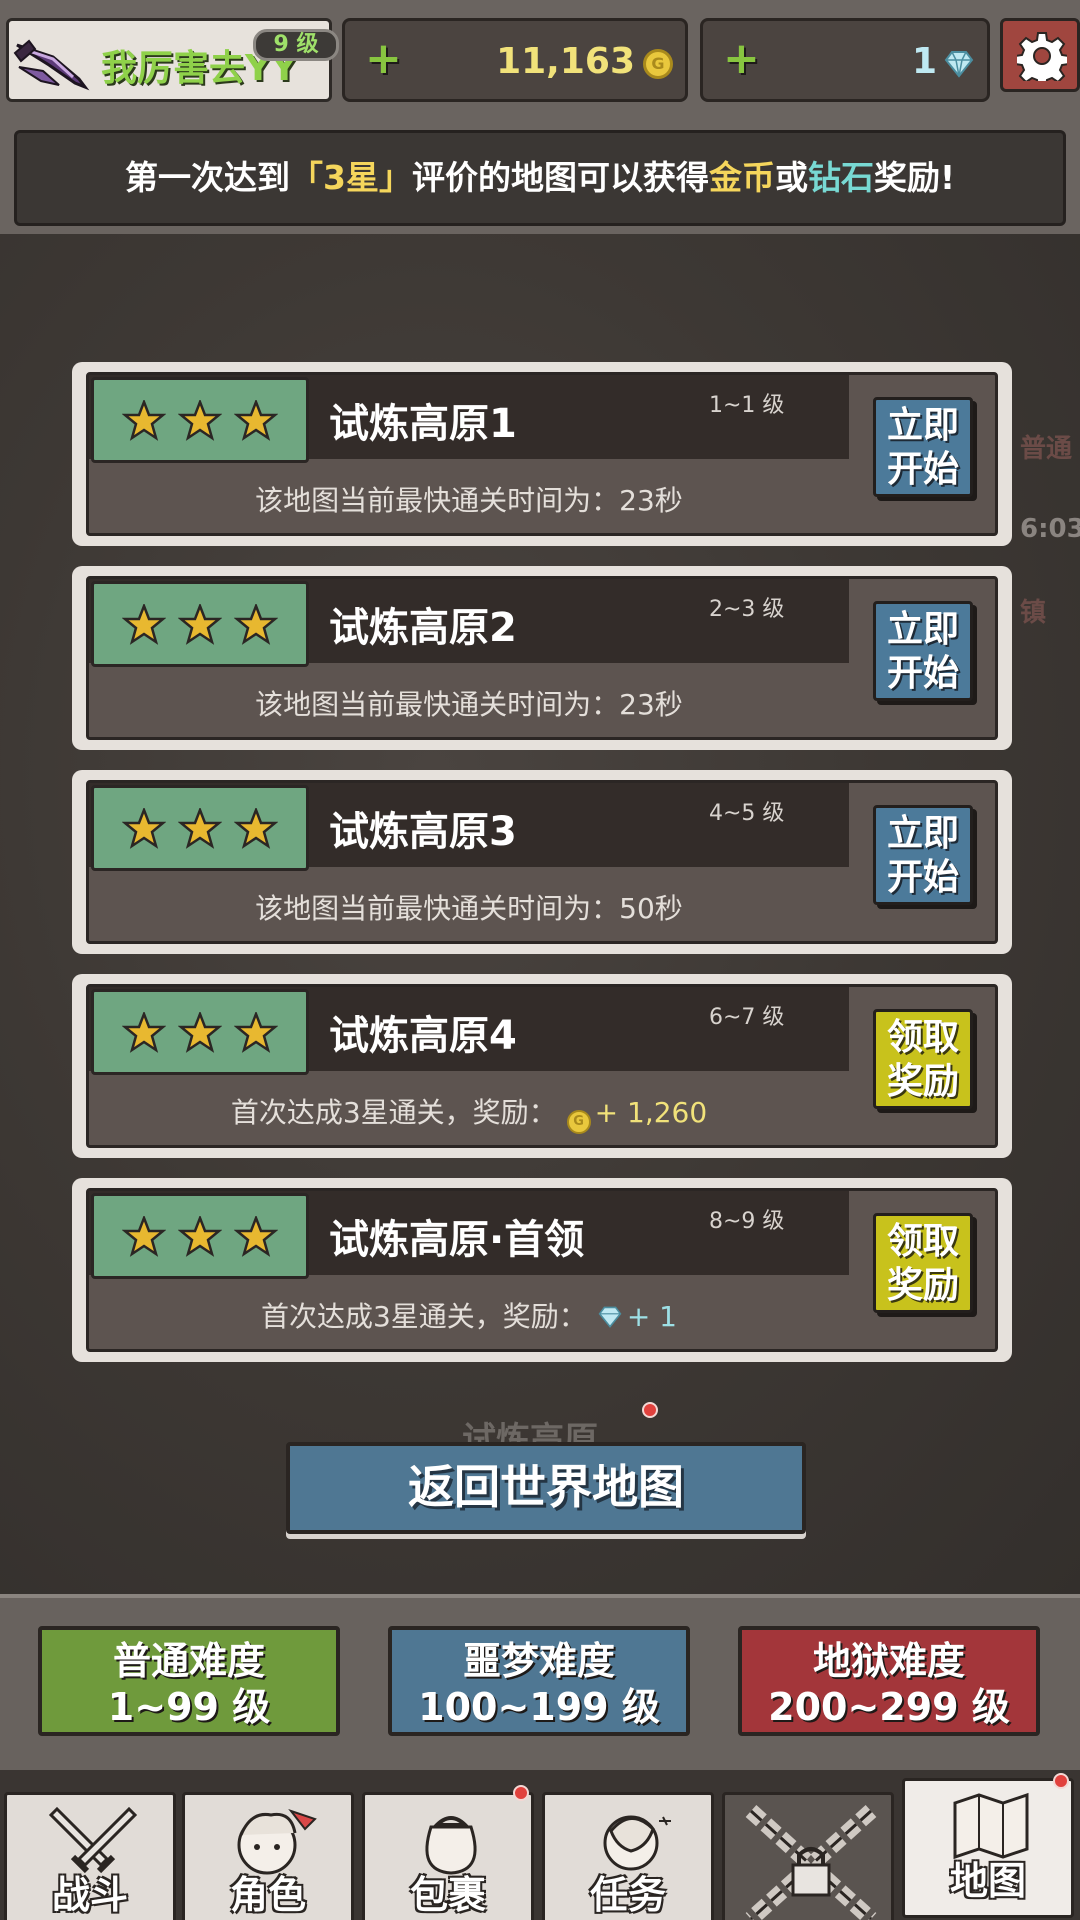 Image resolution: width=1080 pixels, height=1920 pixels. I want to click on stage-title: 试炼高原4, so click(423, 1036).